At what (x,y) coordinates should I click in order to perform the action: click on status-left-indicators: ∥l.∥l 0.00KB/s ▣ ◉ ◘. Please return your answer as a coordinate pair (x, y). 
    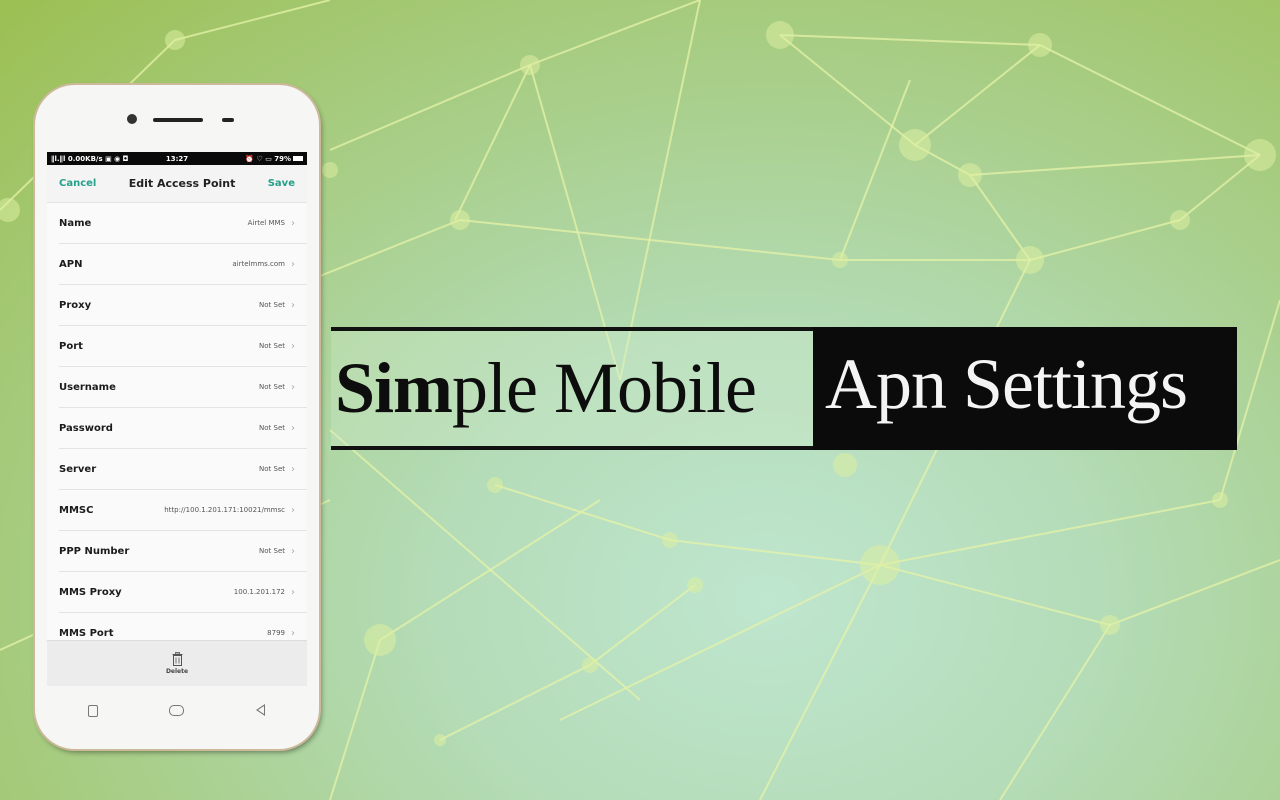
    Looking at the image, I should click on (90, 158).